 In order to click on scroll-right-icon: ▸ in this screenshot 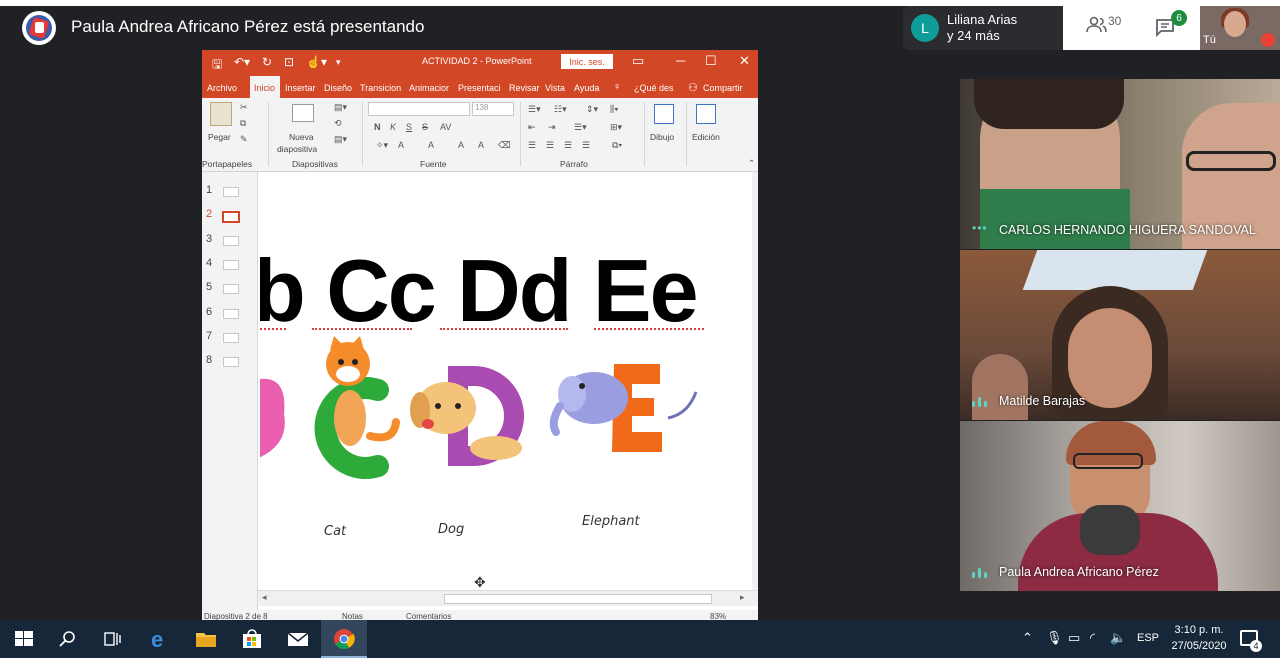, I will do `click(742, 597)`.